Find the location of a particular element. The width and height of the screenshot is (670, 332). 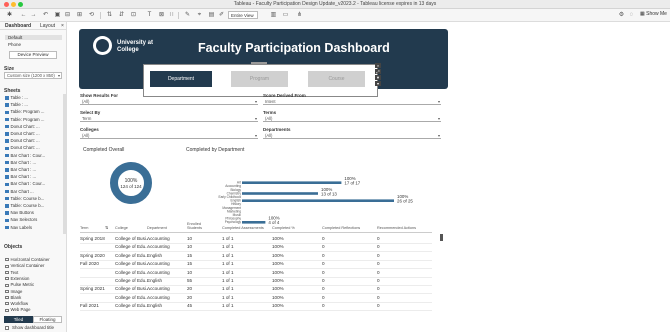

table-header: Enrolled Students is located at coordinates (198, 226).